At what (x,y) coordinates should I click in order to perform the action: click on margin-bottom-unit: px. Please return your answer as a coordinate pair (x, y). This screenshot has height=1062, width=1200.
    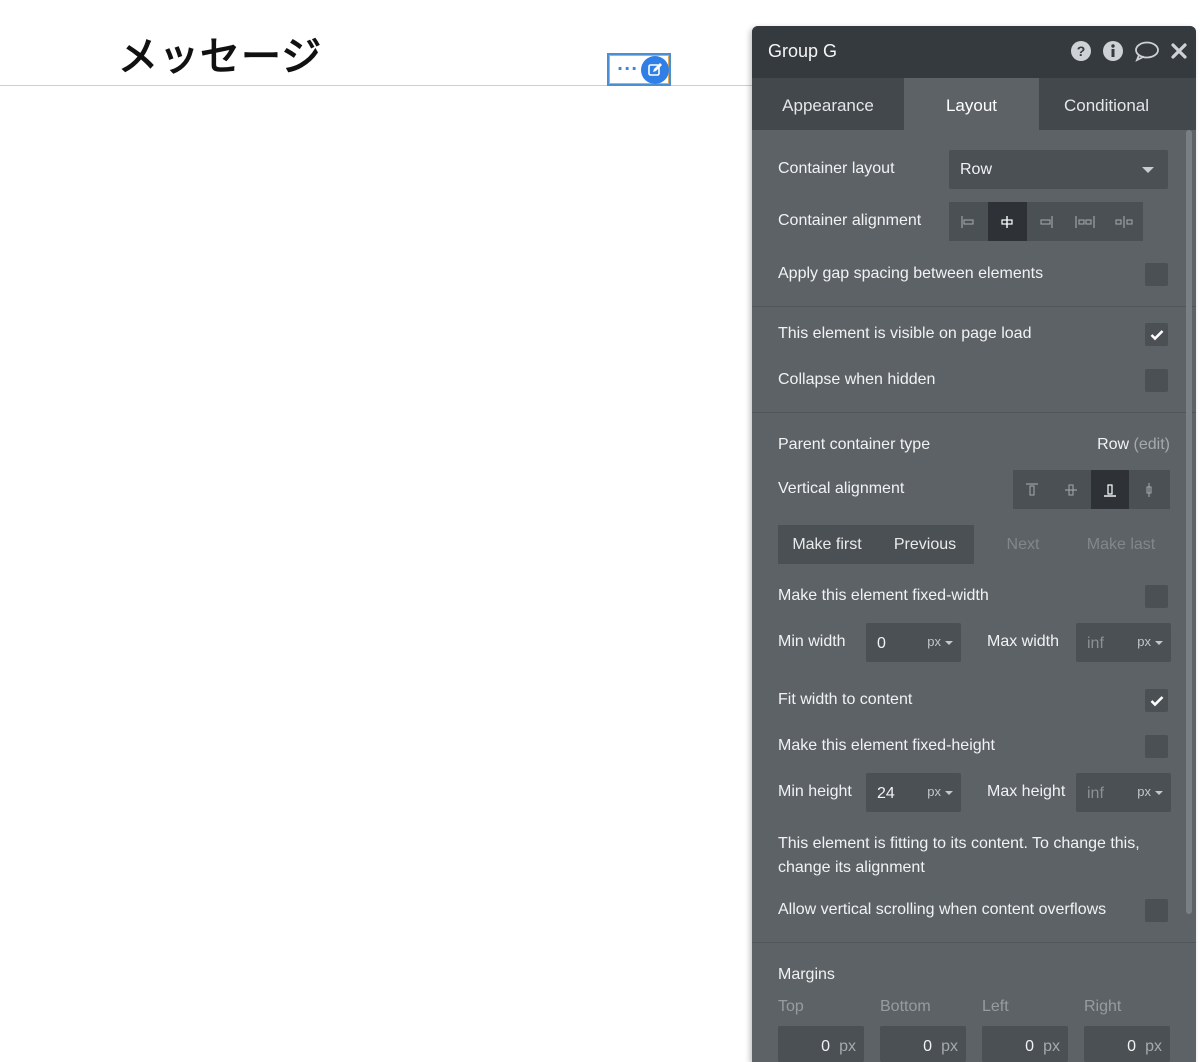
    Looking at the image, I should click on (949, 1046).